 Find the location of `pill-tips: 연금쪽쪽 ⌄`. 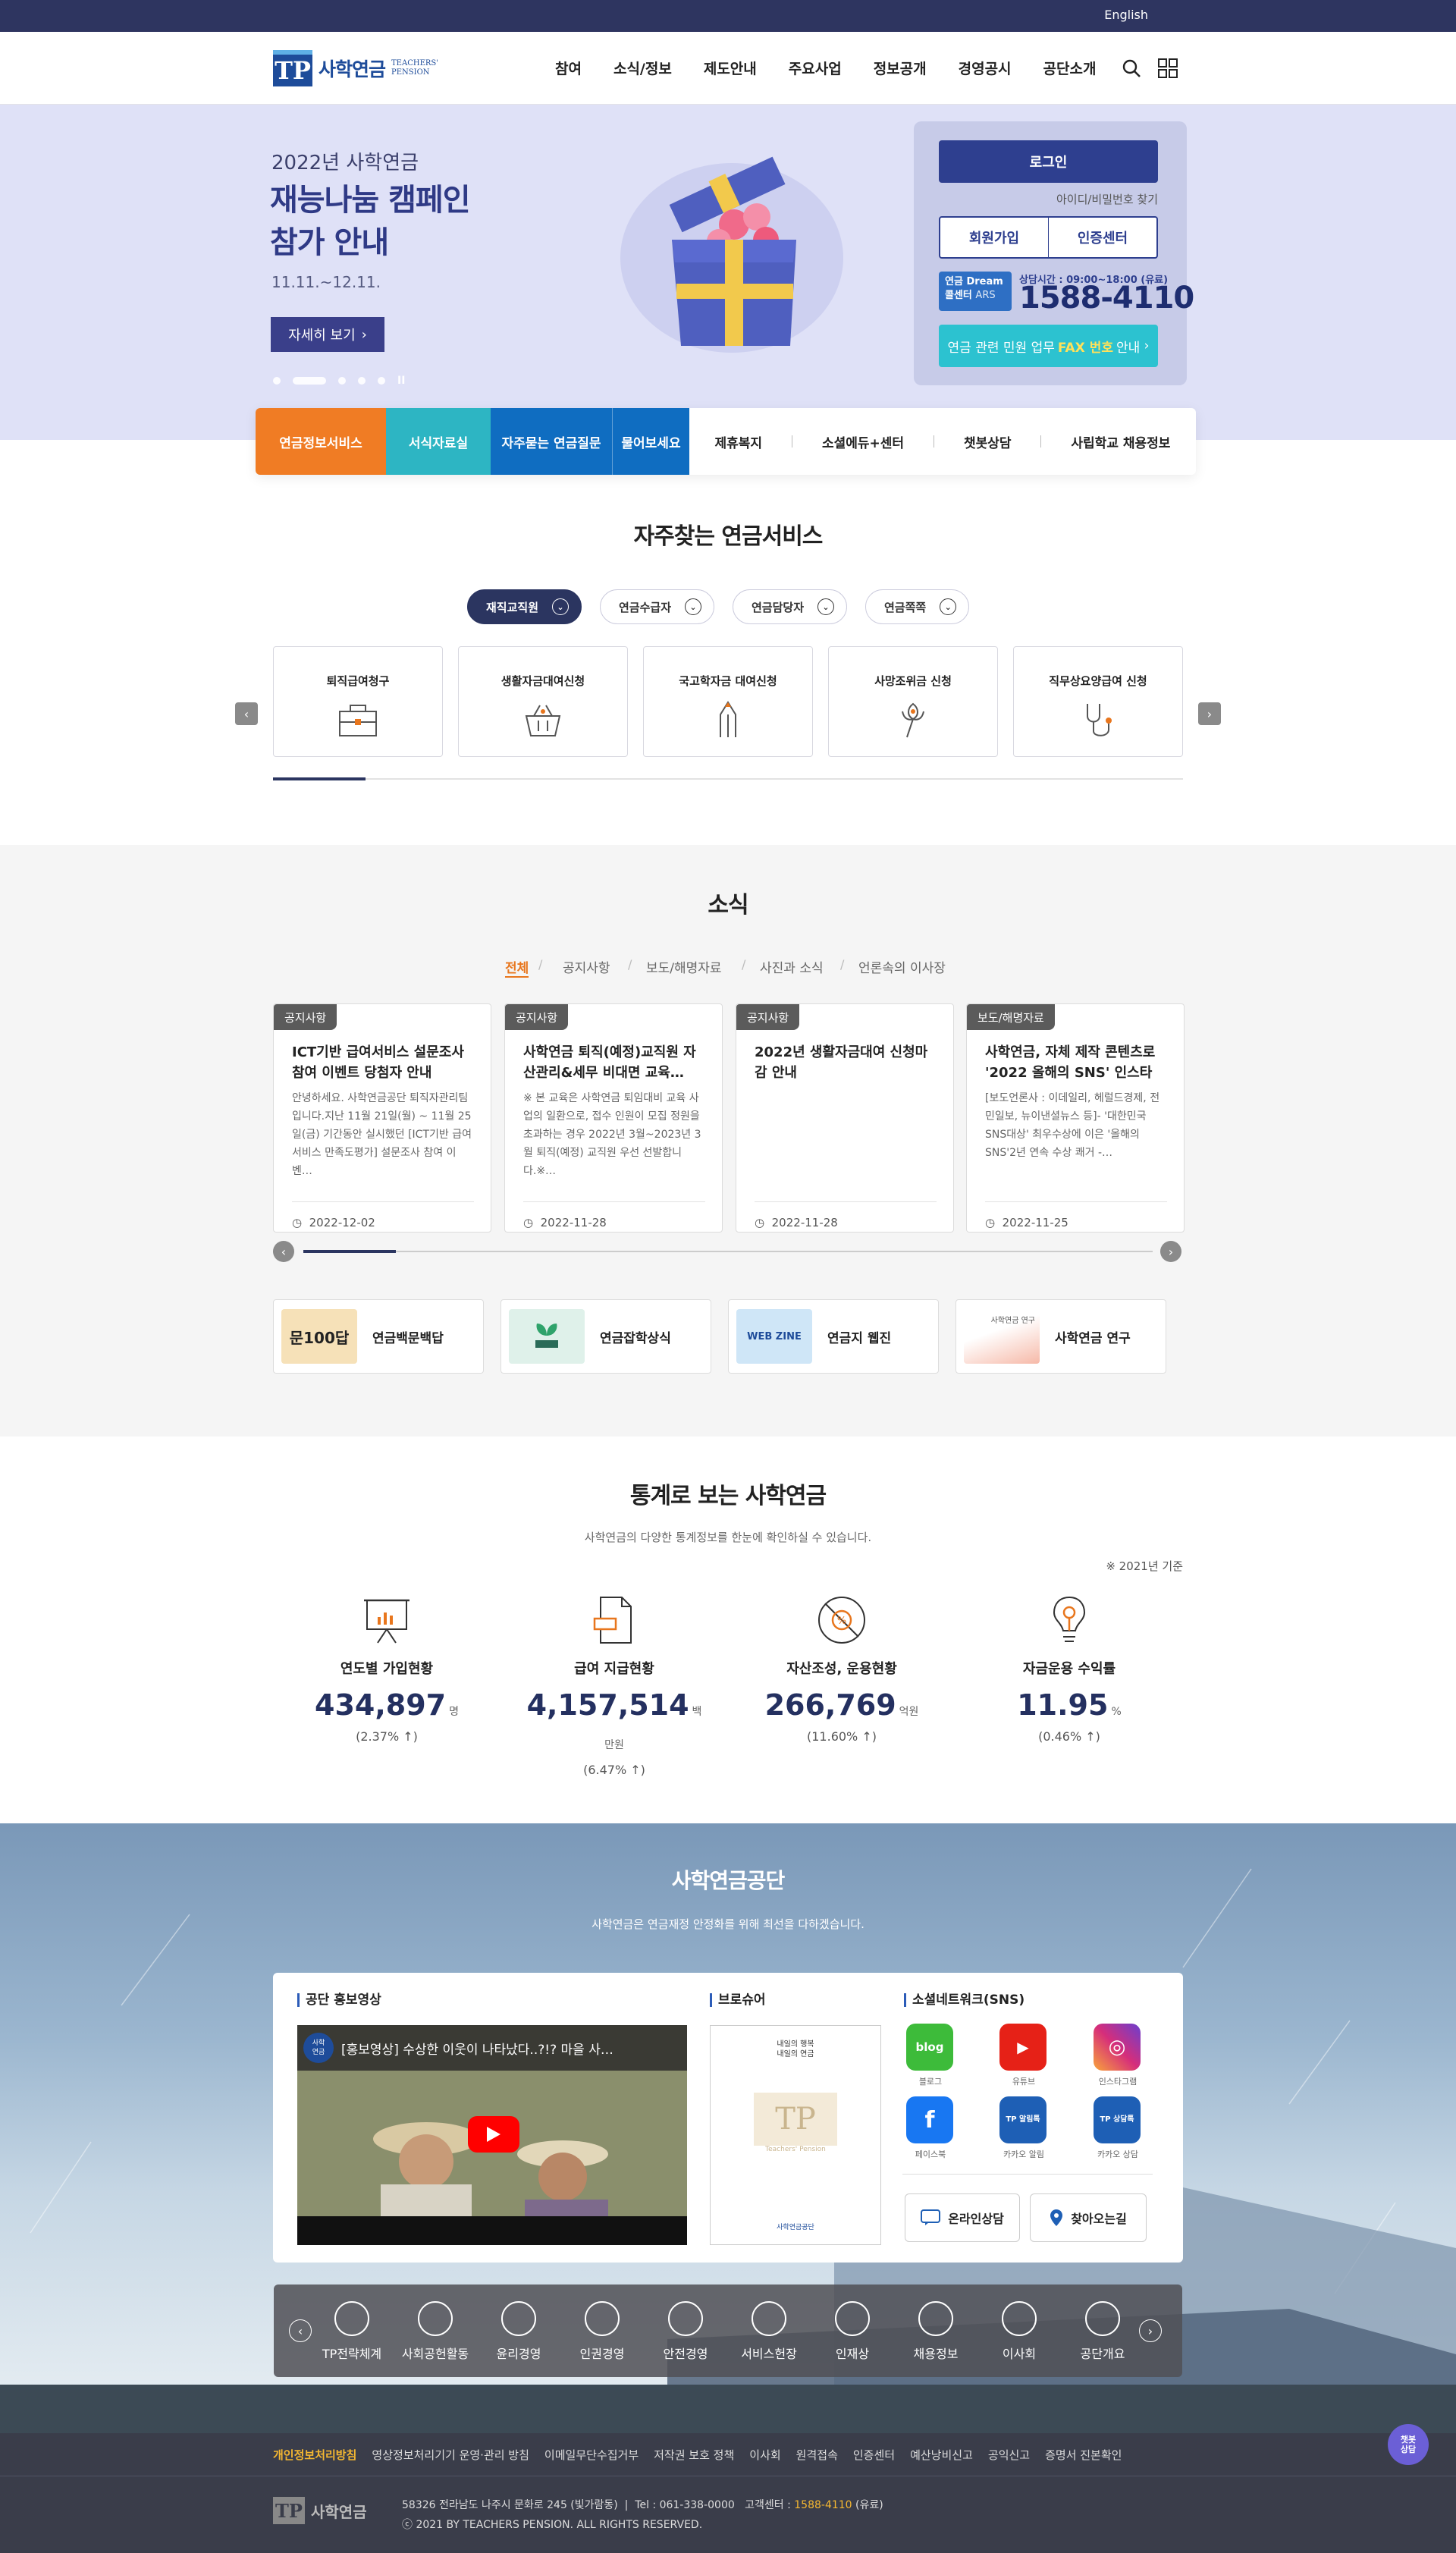

pill-tips: 연금쪽쪽 ⌄ is located at coordinates (917, 606).